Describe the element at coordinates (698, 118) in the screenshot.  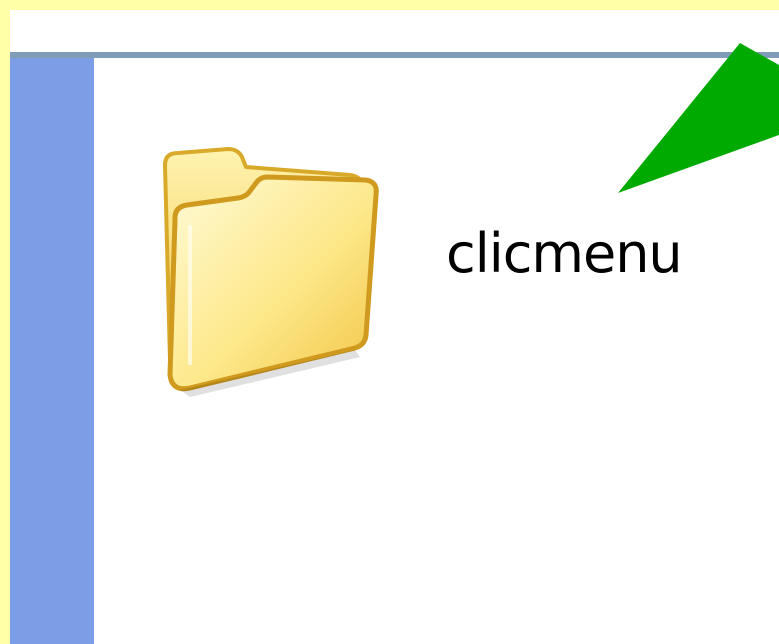
I see `green-arrow-icon` at that location.